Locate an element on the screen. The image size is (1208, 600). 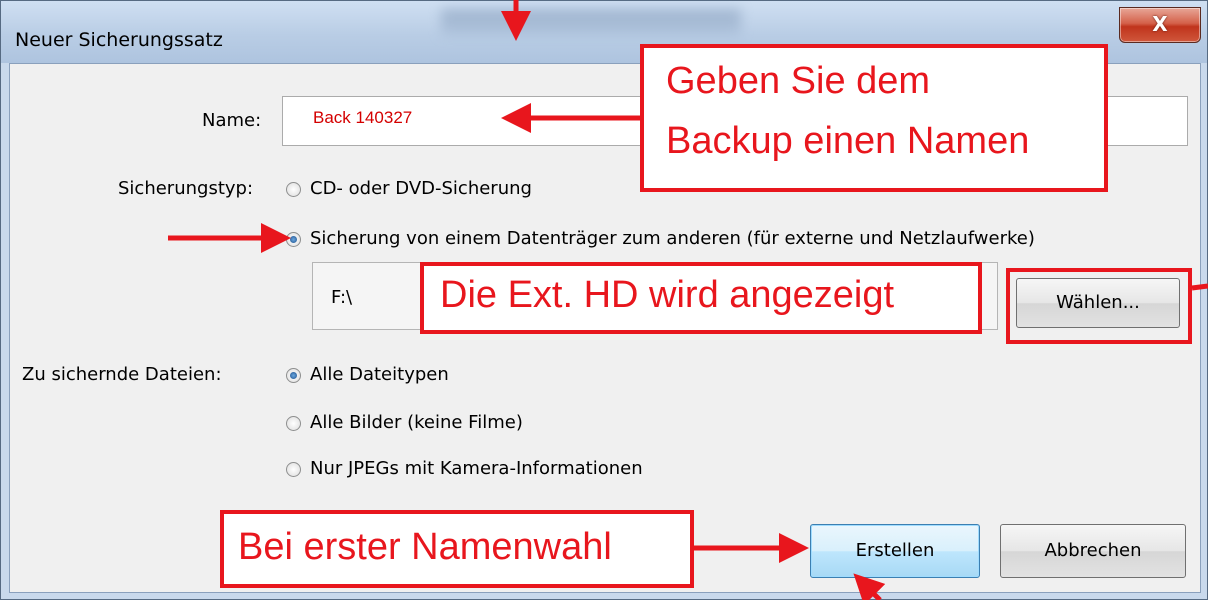
radio-all-file-types-label: Alle Dateitypen is located at coordinates (379, 374).